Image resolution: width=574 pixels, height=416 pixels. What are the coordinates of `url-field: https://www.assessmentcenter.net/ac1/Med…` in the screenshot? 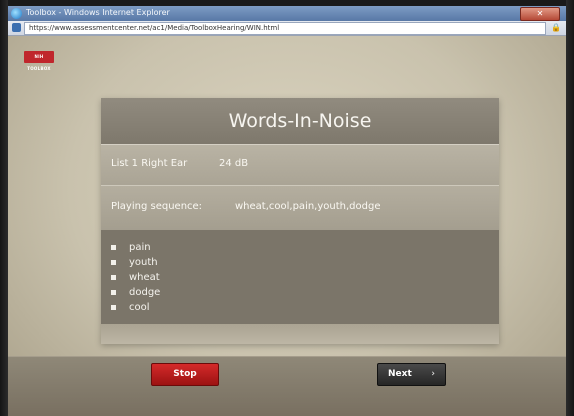 It's located at (285, 28).